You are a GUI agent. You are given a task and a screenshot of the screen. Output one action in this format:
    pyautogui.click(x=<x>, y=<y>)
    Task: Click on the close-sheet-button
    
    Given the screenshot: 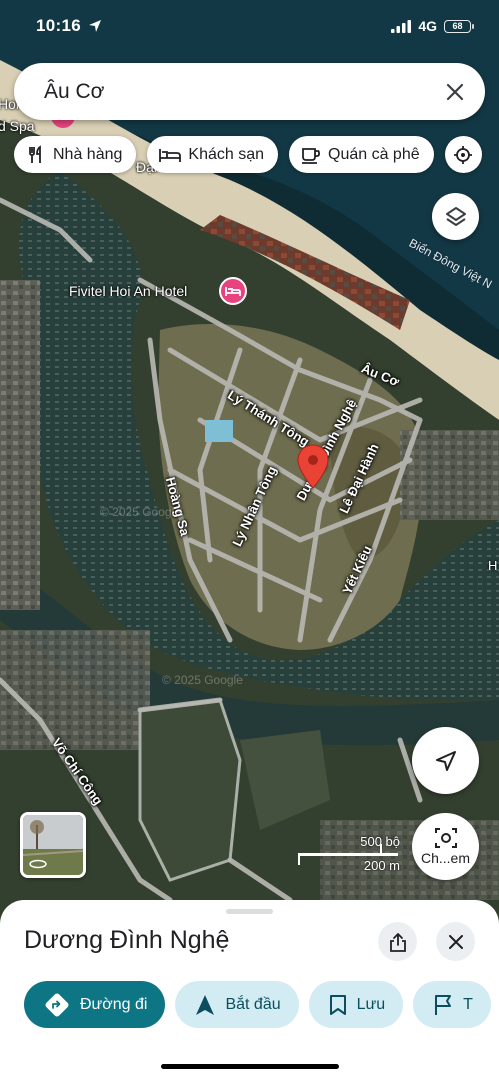 What is the action you would take?
    pyautogui.click(x=455, y=941)
    